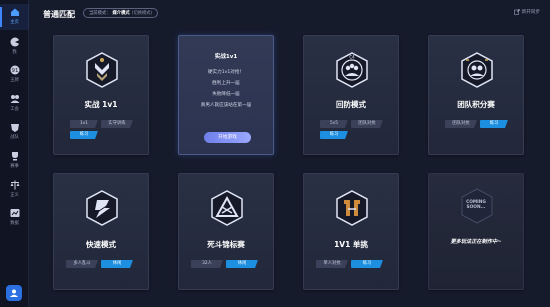  Describe the element at coordinates (100, 13) in the screenshot. I see `mode-label: 当前模式：` at that location.